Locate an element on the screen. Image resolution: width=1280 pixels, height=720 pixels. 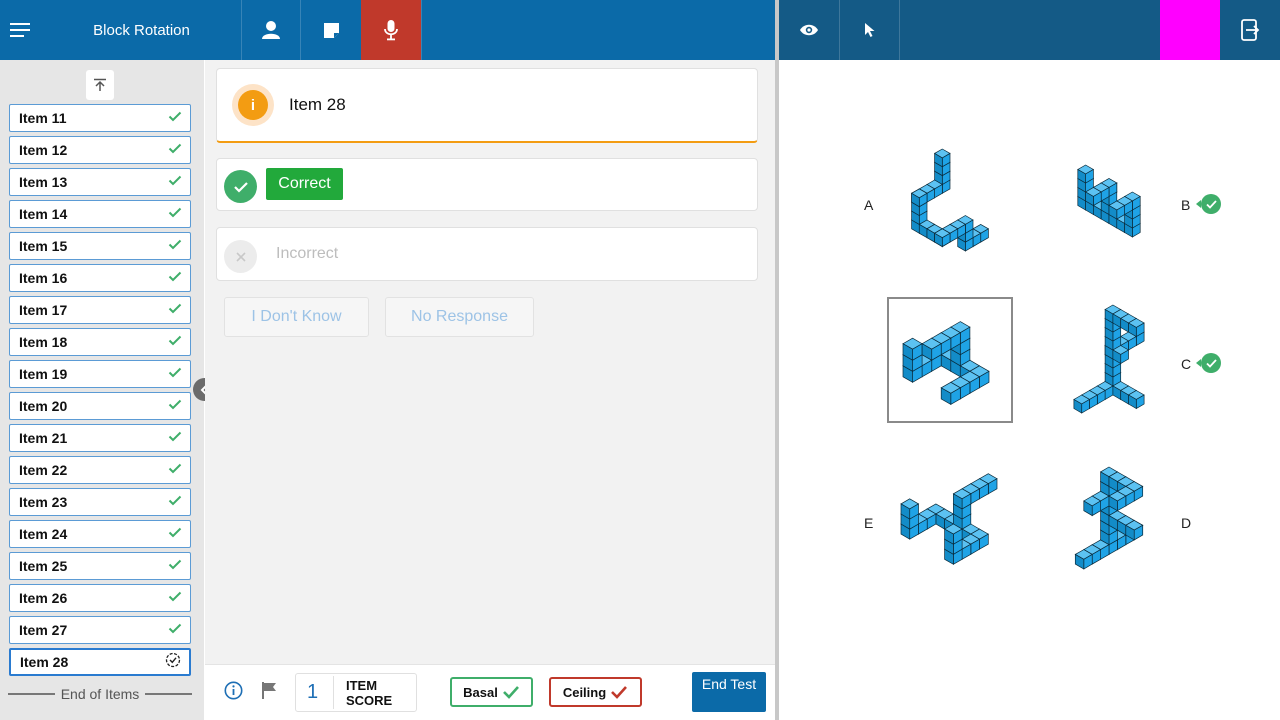
scroll-to-top-button is located at coordinates (100, 85).